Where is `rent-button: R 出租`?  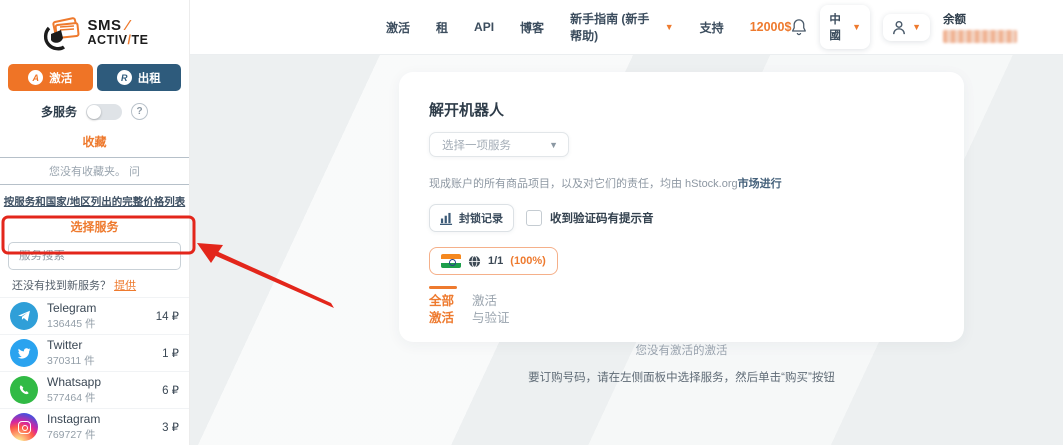
rent-button: R 出租 is located at coordinates (138, 77).